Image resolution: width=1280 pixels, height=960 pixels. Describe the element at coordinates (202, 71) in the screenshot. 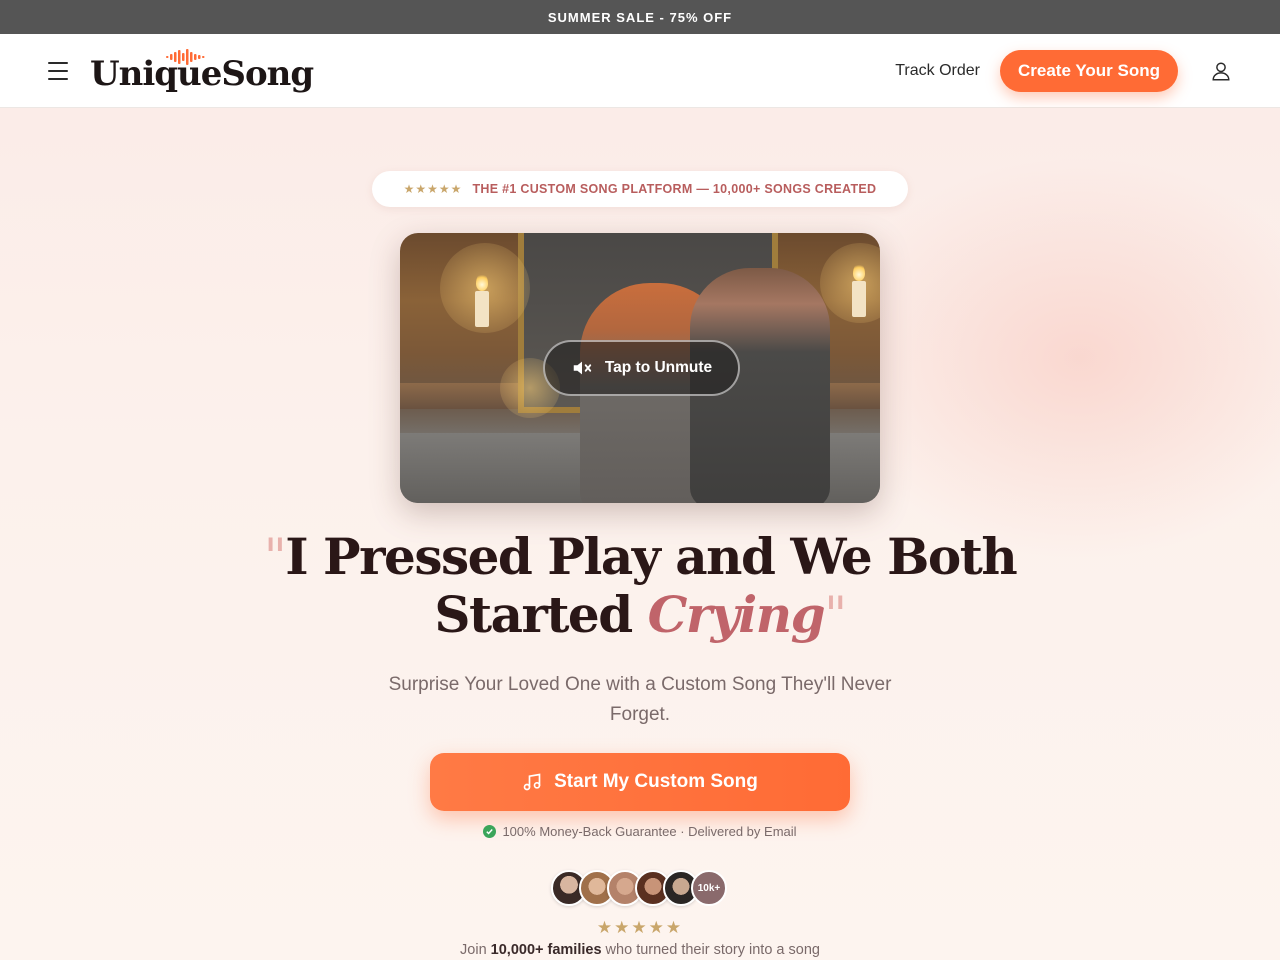

I see `logo: UniqueSong` at that location.